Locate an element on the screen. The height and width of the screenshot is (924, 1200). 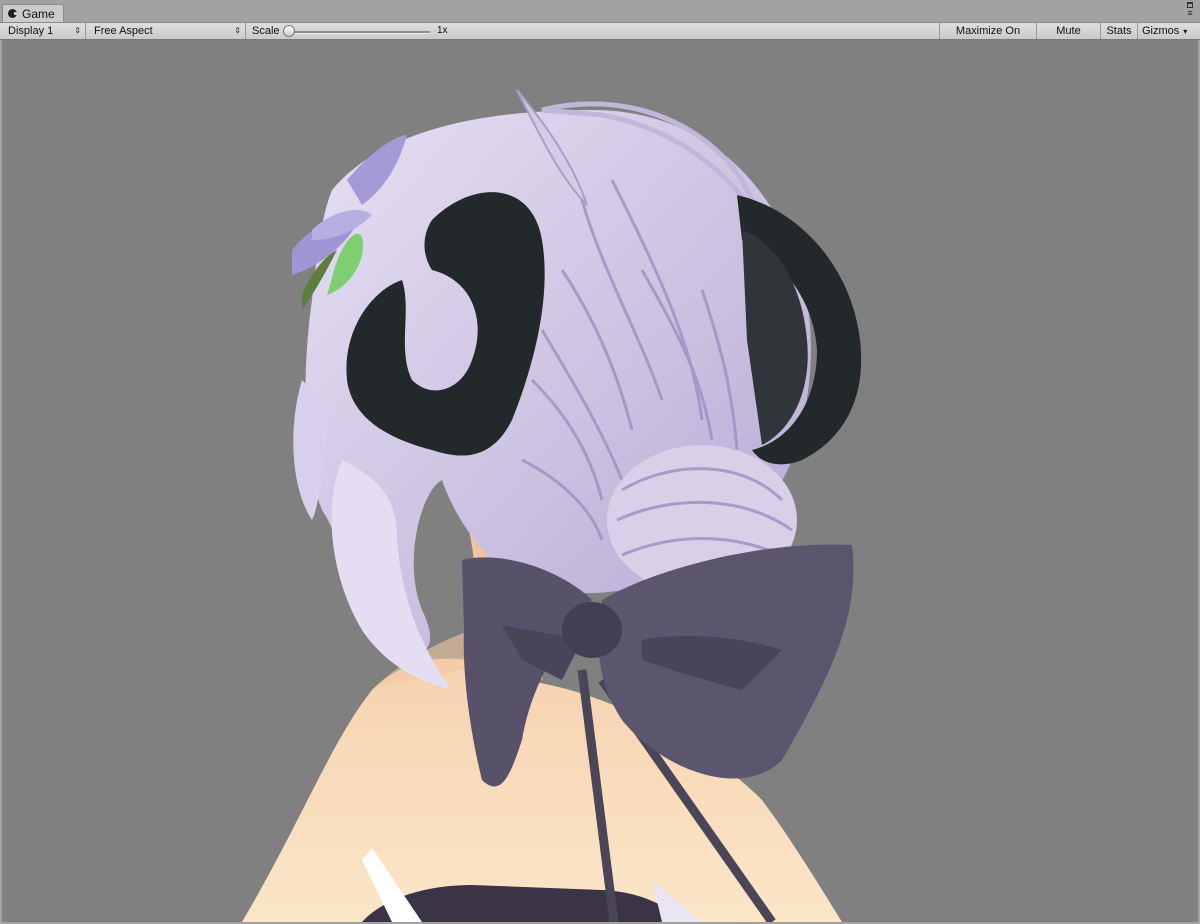
window-tab-bar: Game ≡ is located at coordinates (600, 11).